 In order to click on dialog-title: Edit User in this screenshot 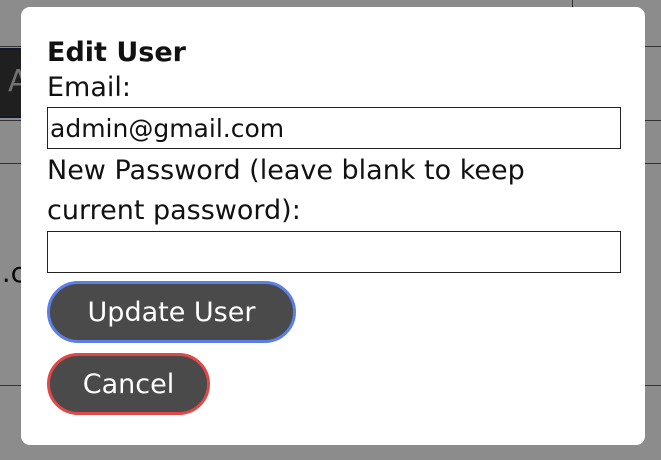, I will do `click(116, 52)`.